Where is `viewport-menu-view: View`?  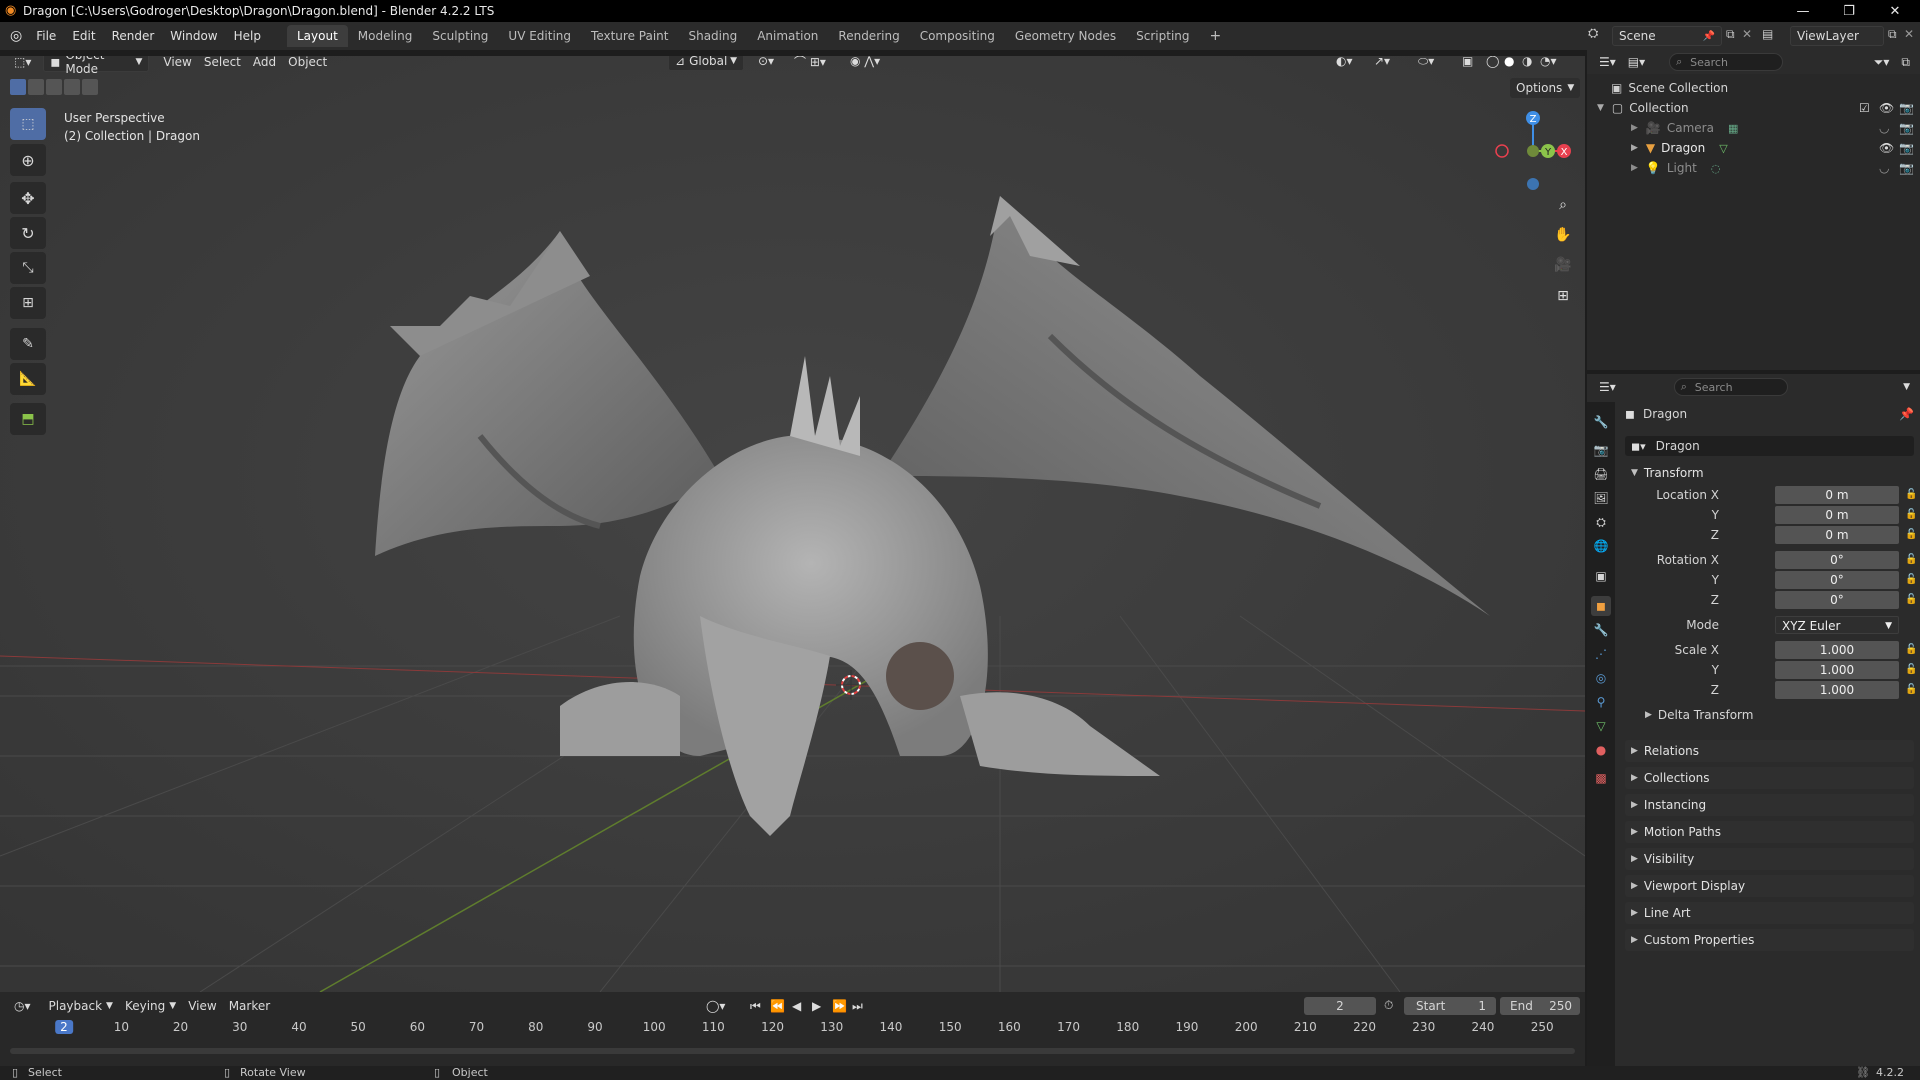 viewport-menu-view: View is located at coordinates (177, 64).